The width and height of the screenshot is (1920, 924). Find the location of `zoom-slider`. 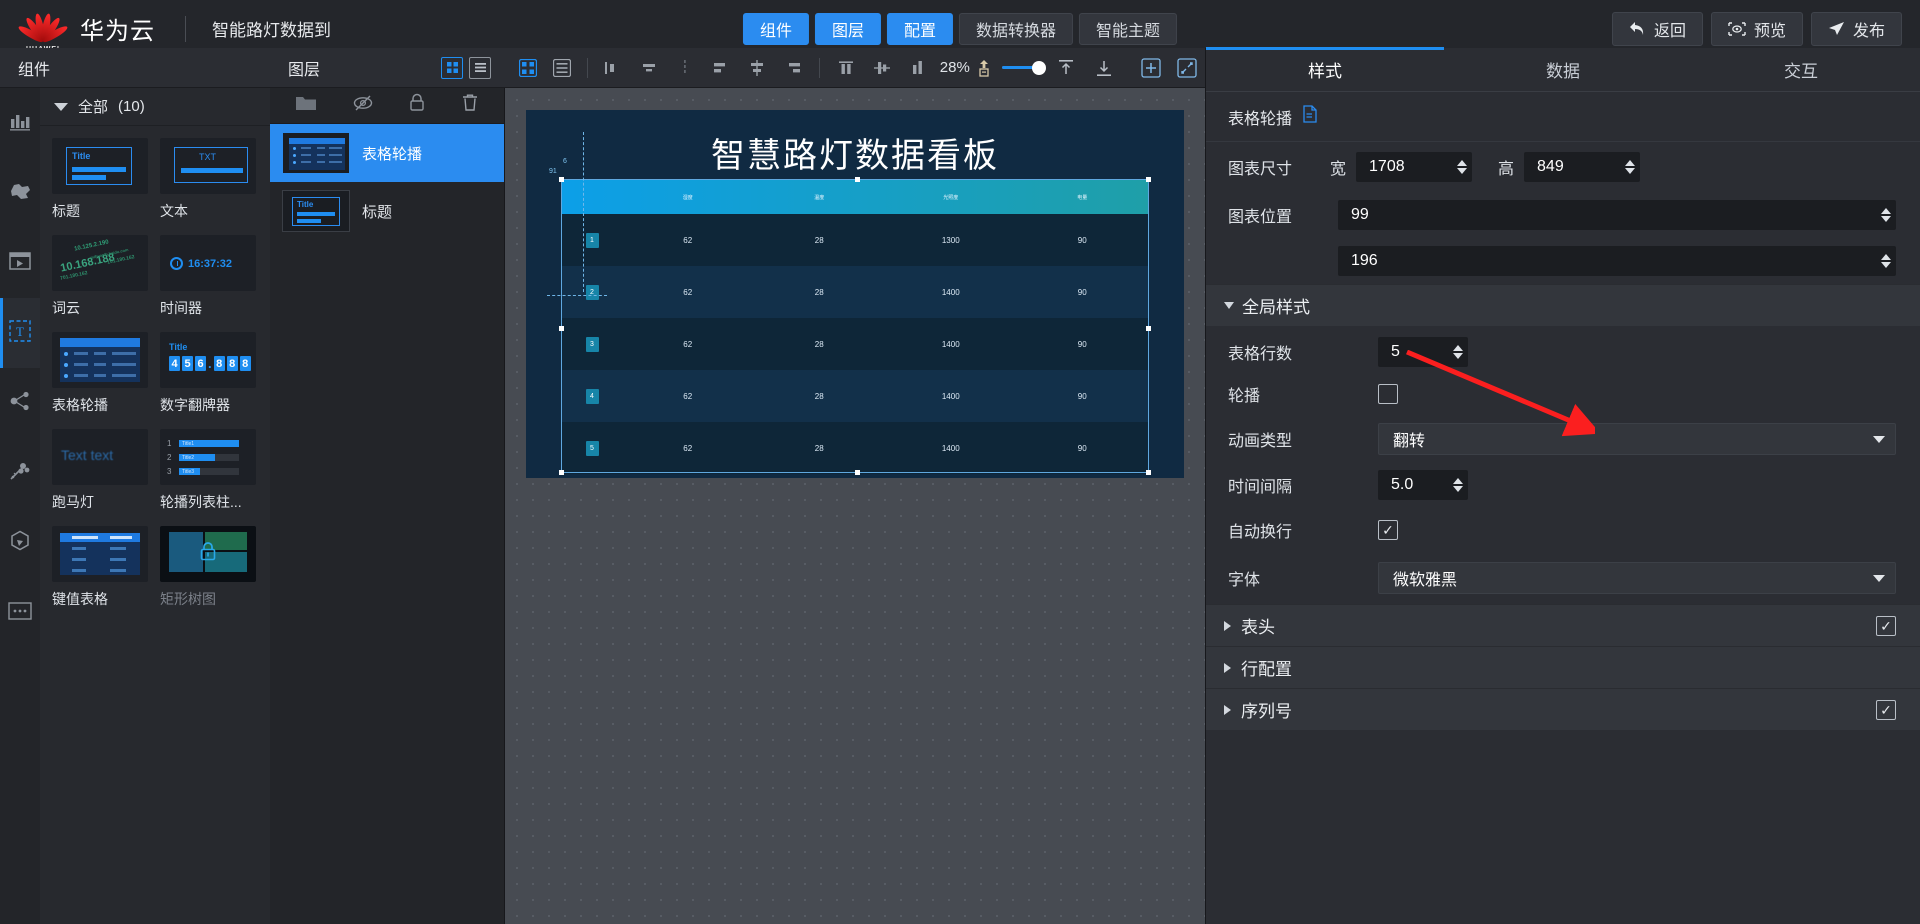

zoom-slider is located at coordinates (1023, 68).